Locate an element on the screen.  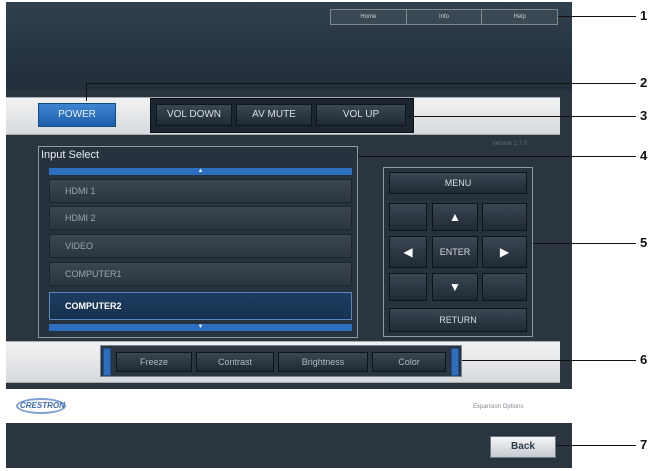
nav-blank-tr is located at coordinates (504, 217).